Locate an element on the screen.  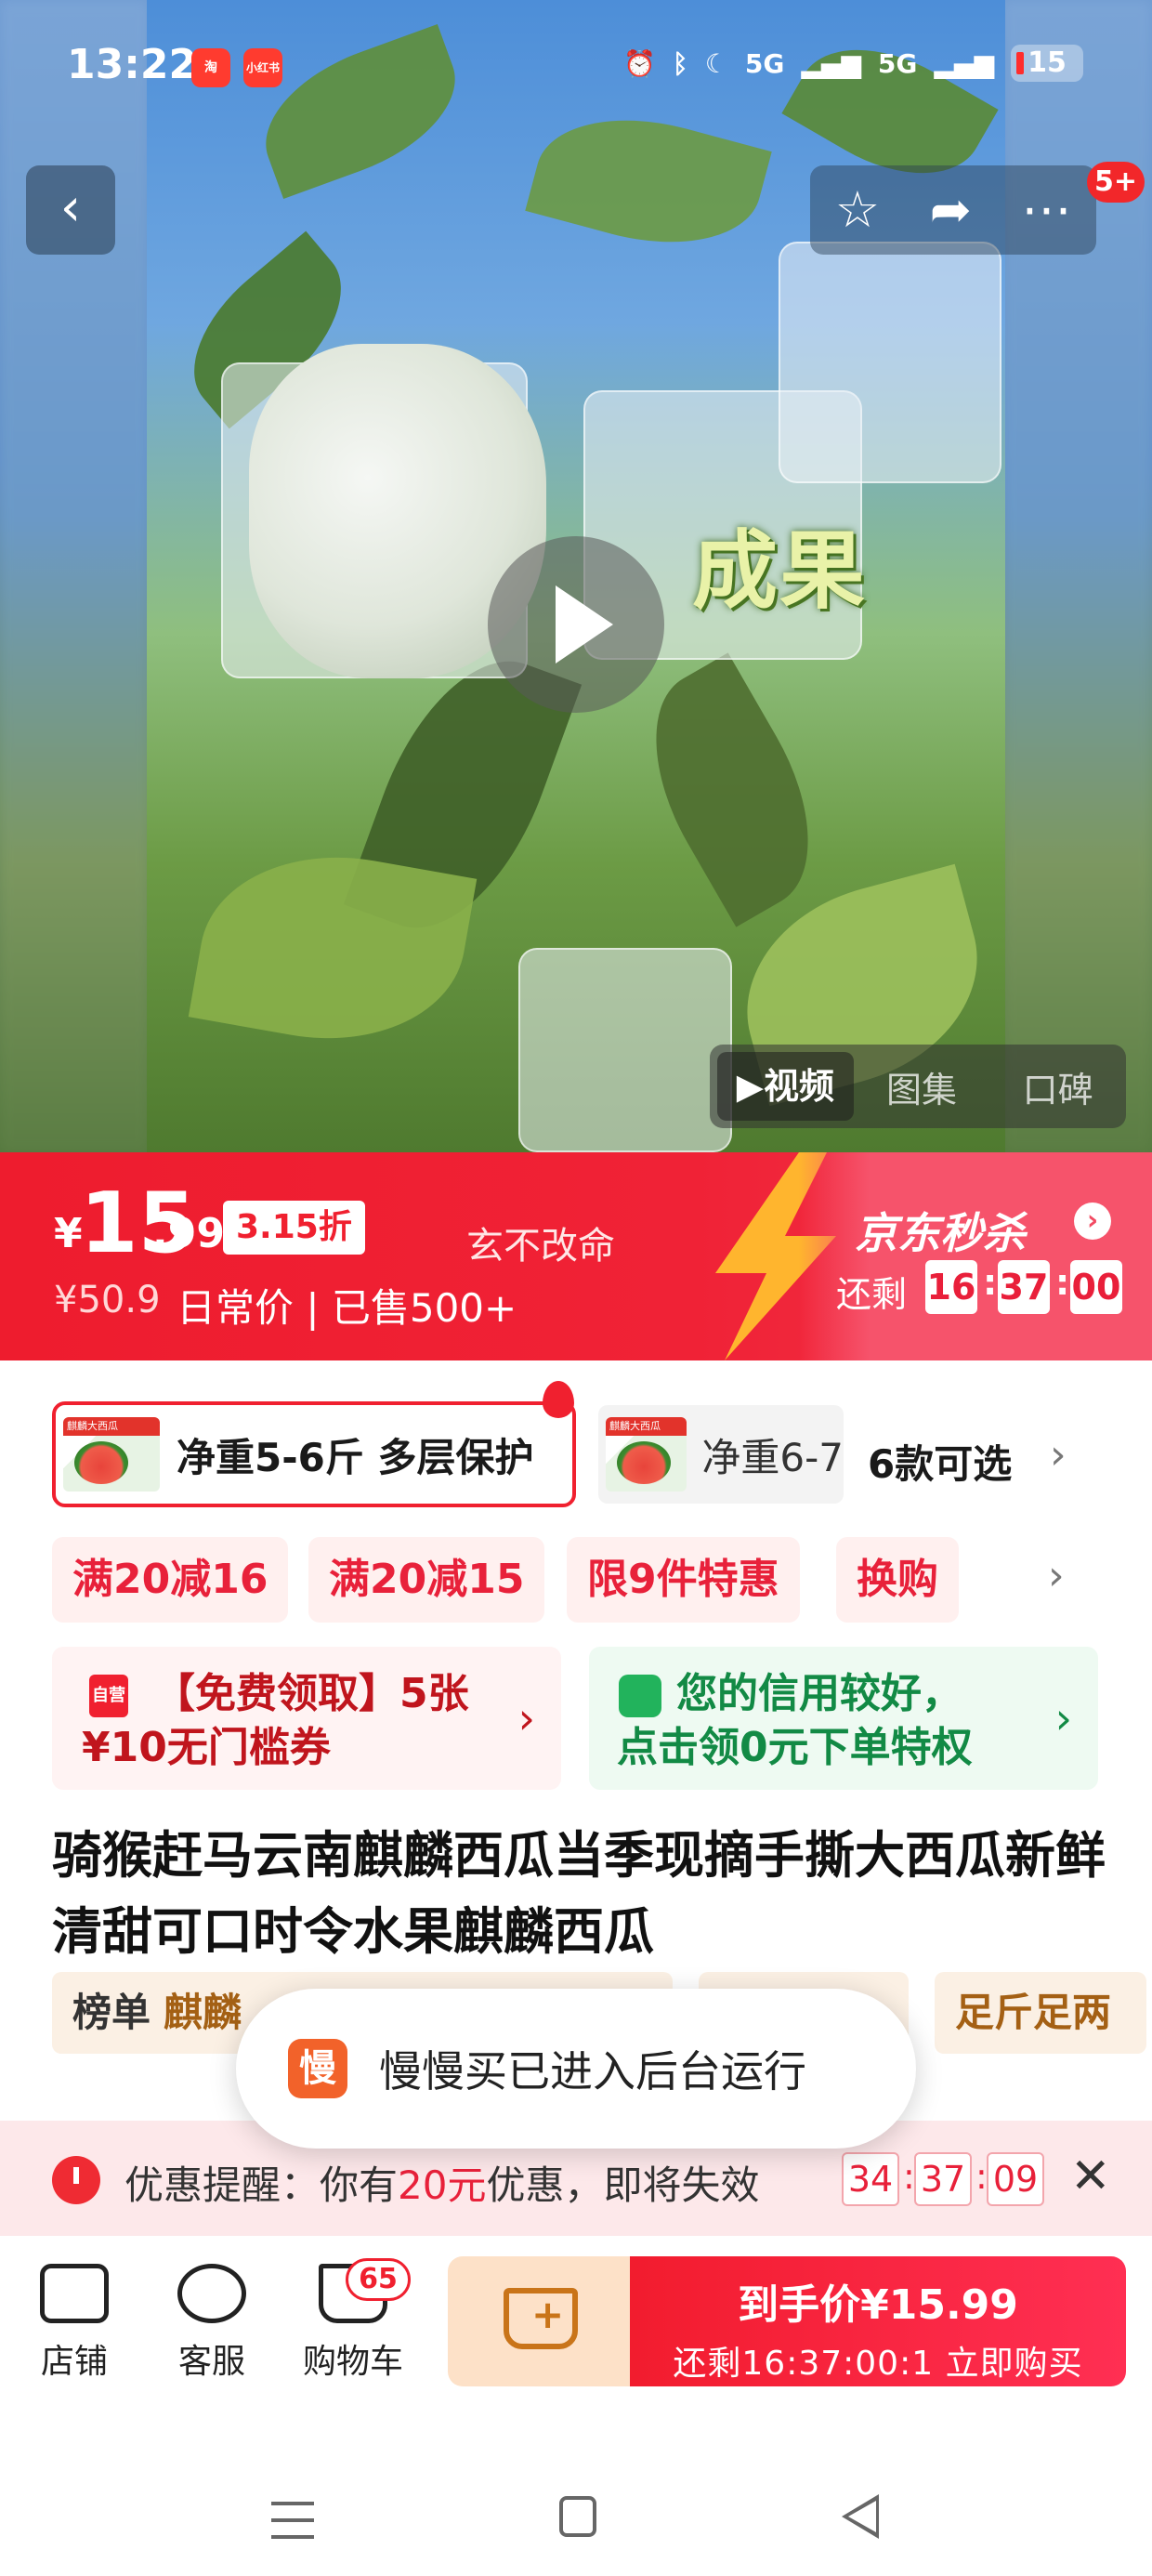
media-tabs: ▶视频 图集 口碑 is located at coordinates (918, 1086).